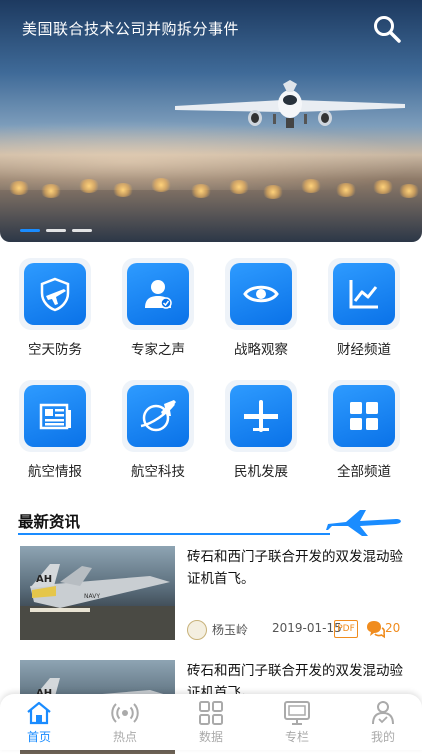  I want to click on tab-data: 数据, so click(211, 722).